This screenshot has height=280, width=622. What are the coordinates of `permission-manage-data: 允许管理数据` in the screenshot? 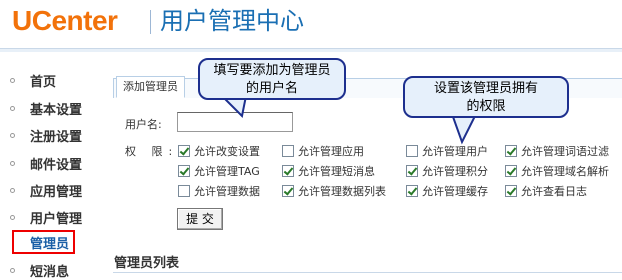 It's located at (219, 191).